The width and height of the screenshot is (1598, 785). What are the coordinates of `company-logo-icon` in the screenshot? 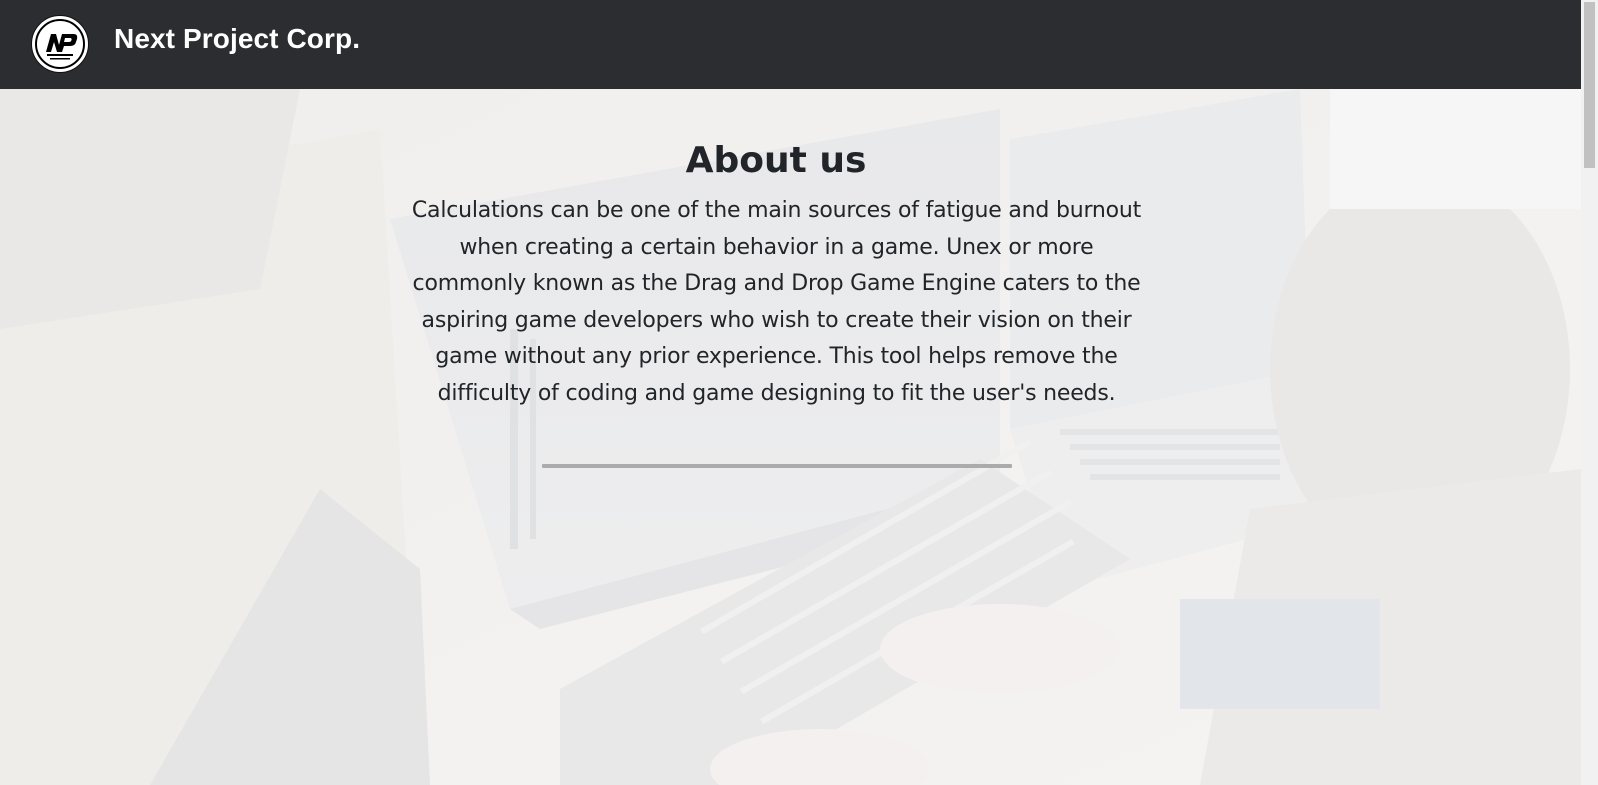 It's located at (60, 44).